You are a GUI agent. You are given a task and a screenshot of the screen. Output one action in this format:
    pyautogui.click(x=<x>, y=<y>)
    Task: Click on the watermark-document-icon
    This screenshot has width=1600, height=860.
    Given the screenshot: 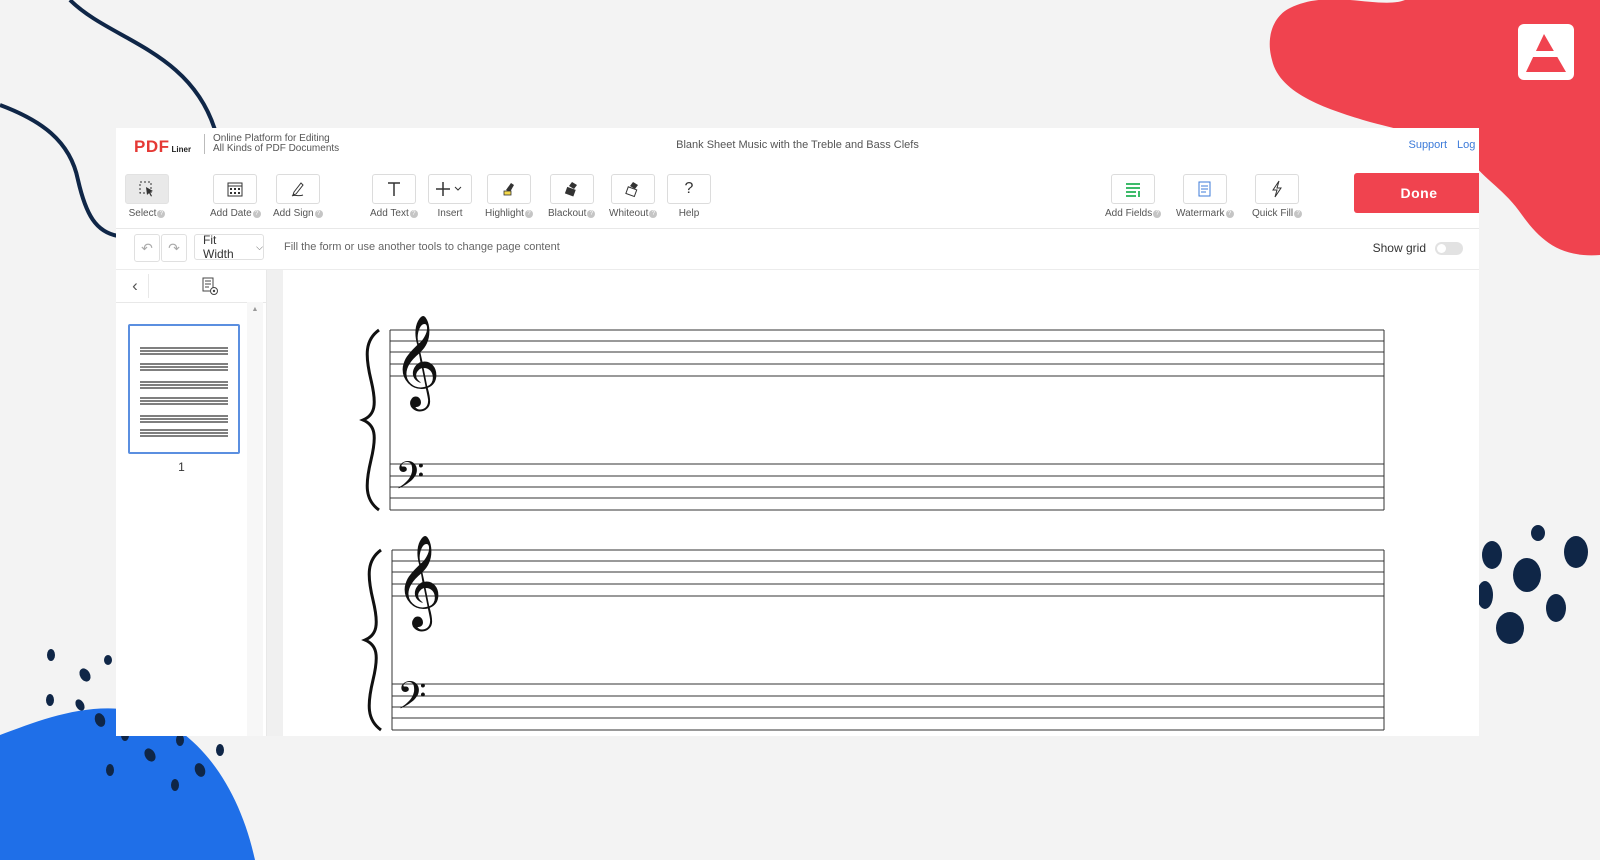 What is the action you would take?
    pyautogui.click(x=1204, y=189)
    